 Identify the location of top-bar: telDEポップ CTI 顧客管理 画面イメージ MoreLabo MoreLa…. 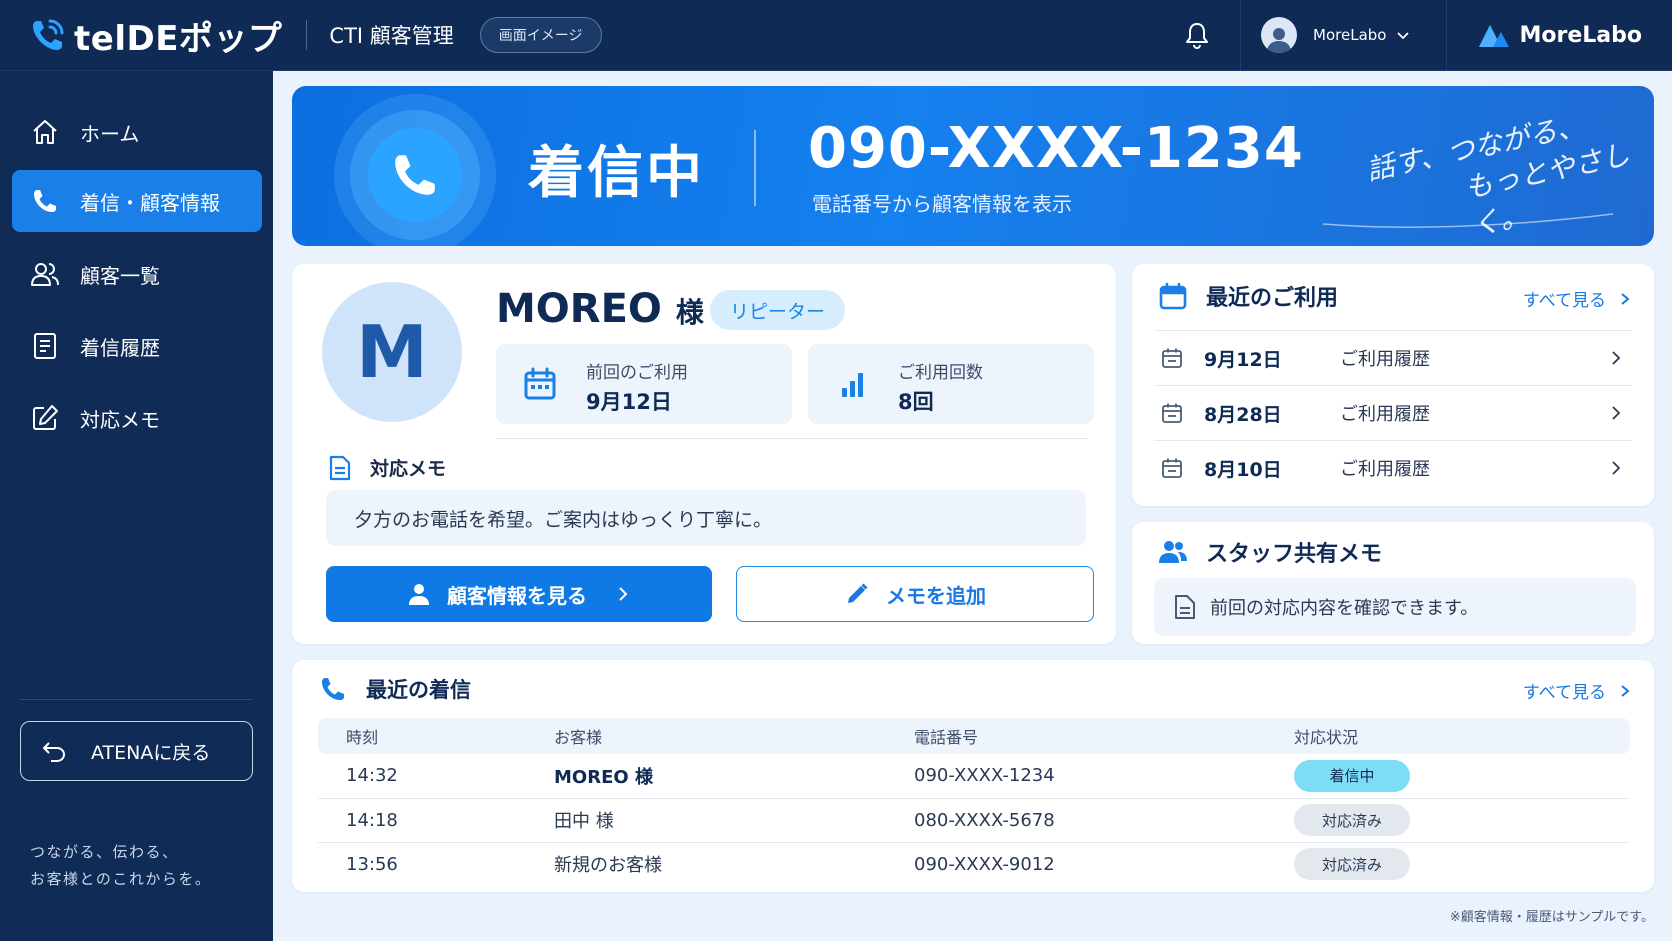
(836, 35).